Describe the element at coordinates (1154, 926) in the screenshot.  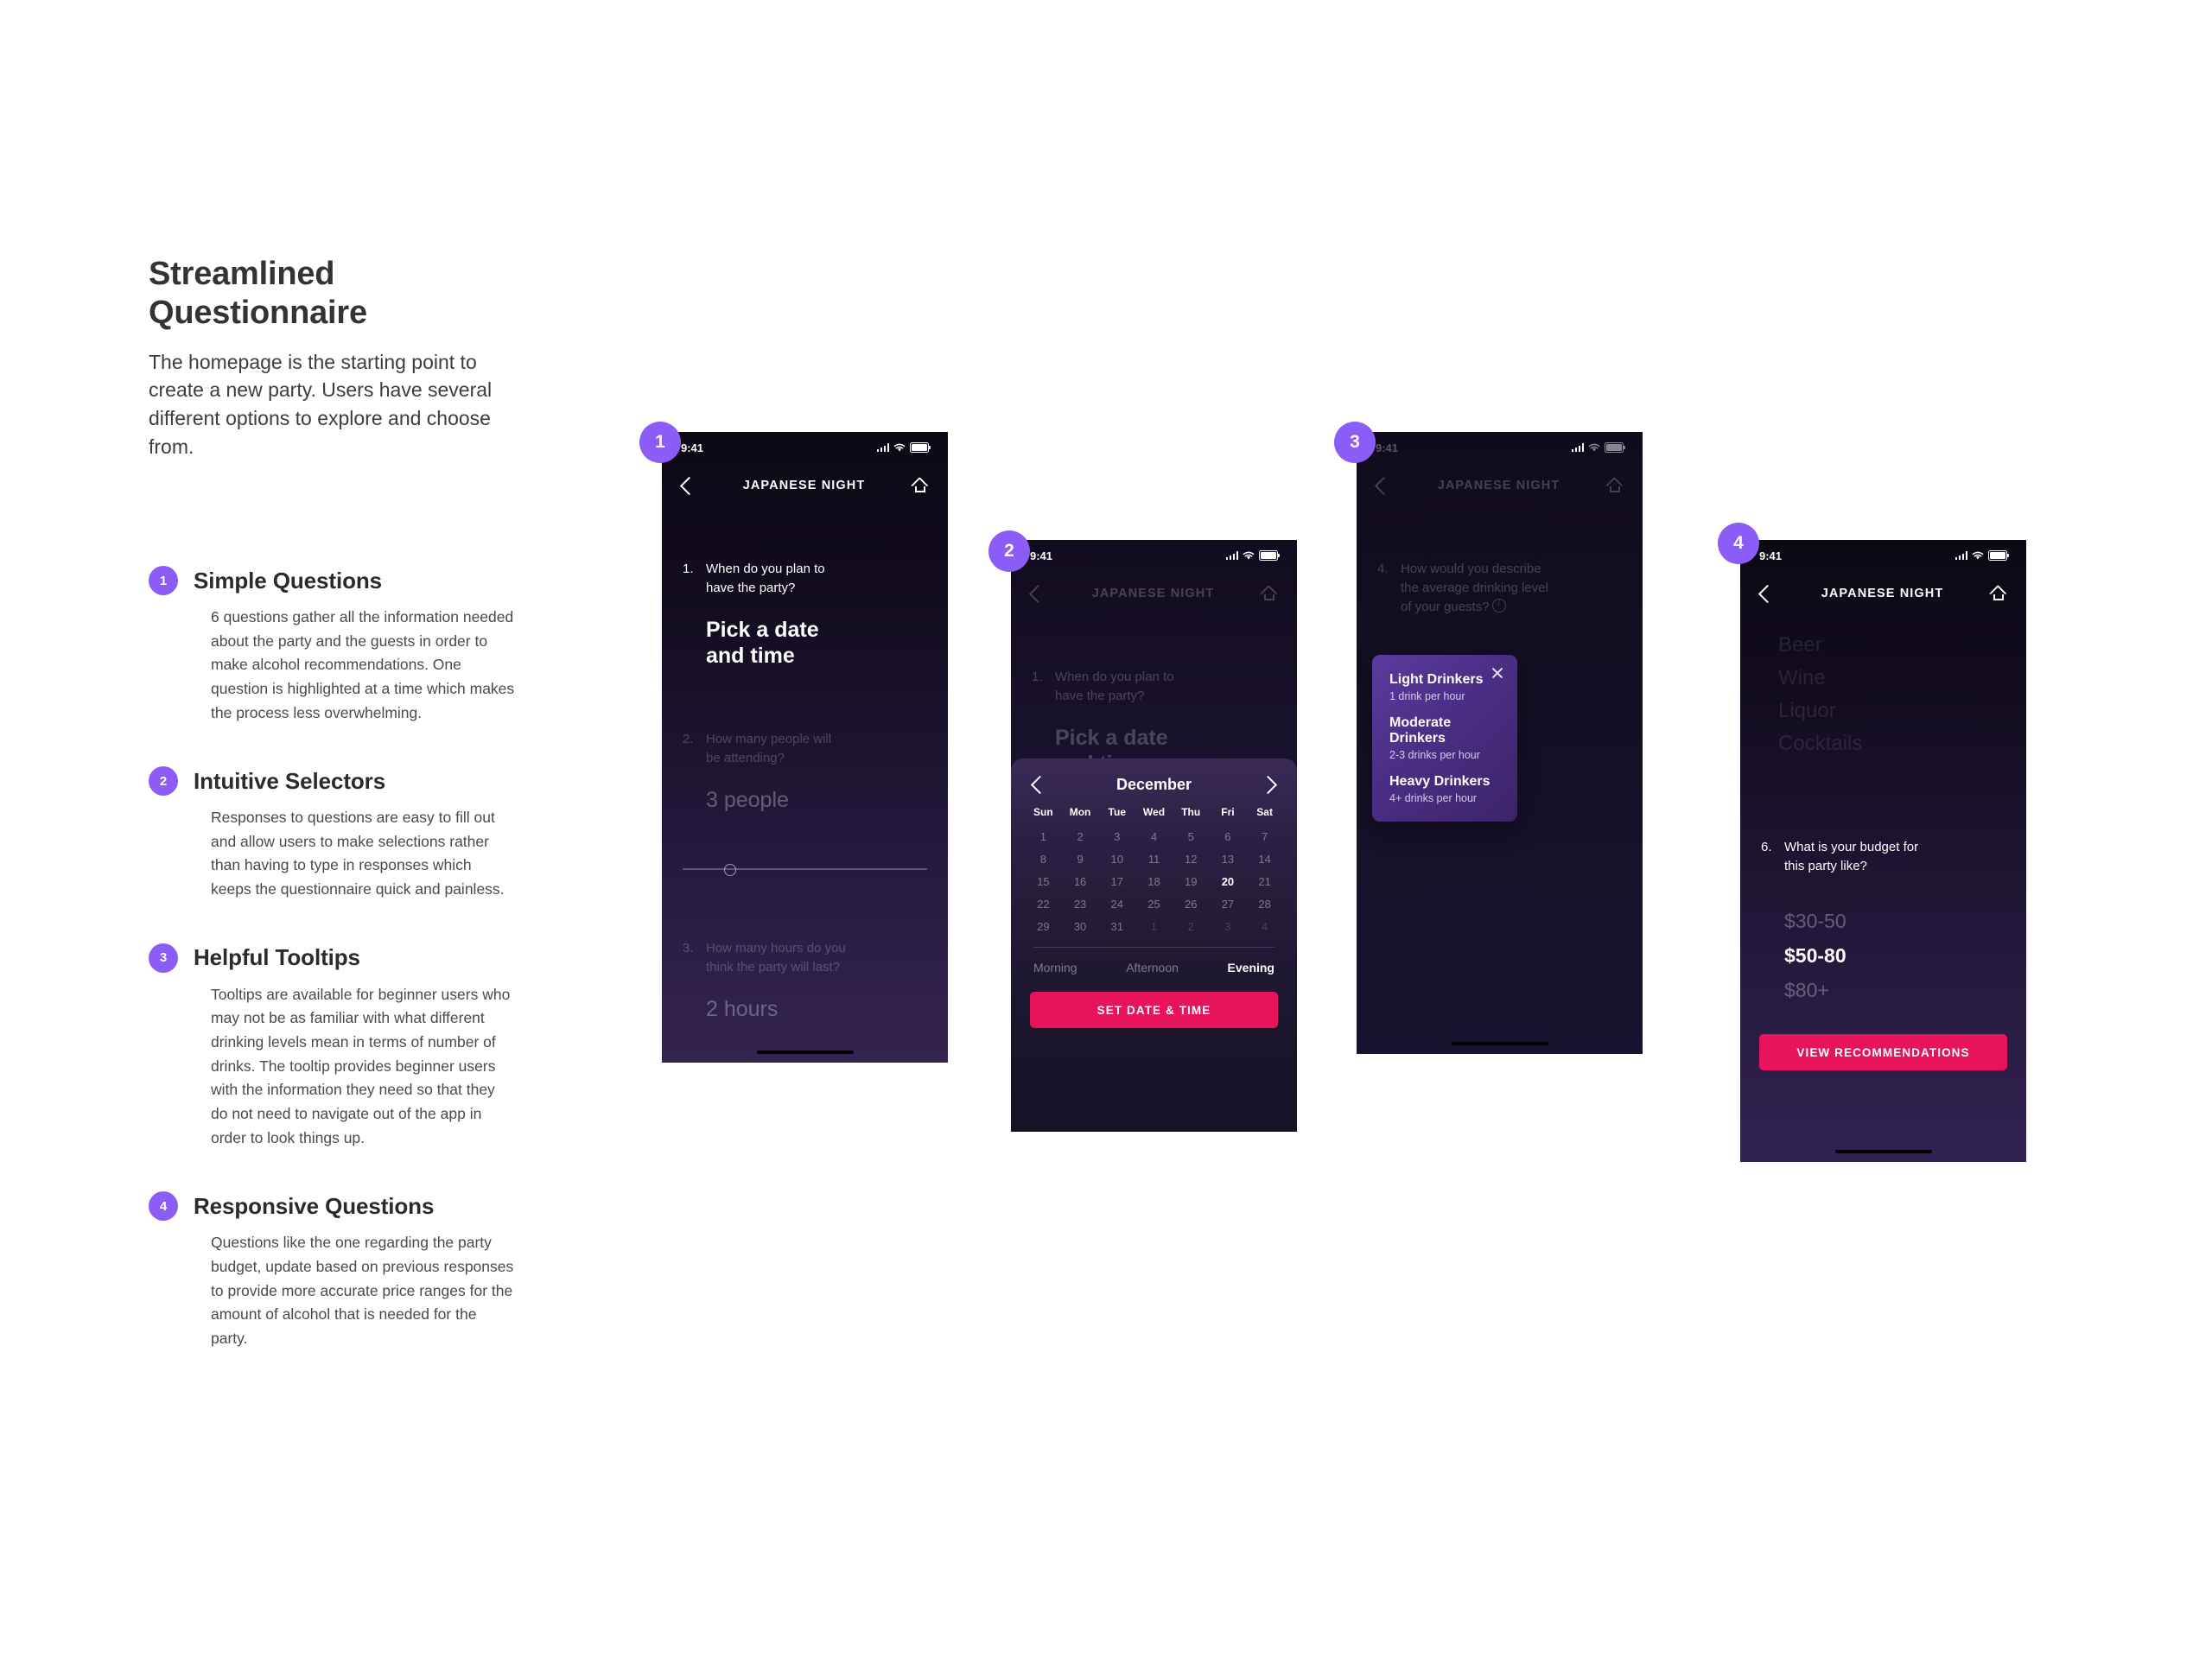
I see `calendar-day-outside: 1` at that location.